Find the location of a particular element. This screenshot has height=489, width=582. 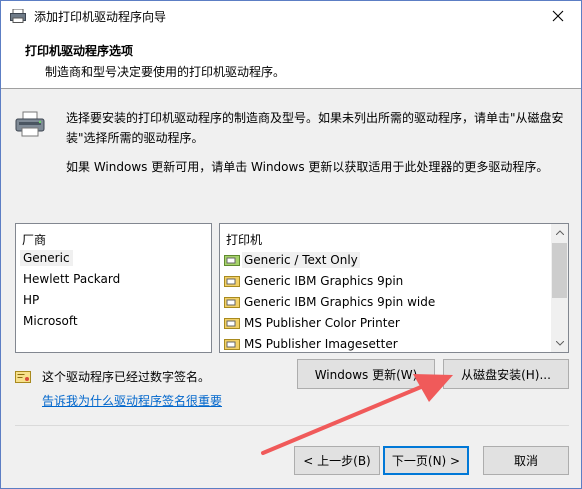

manufacturer-item: Generic is located at coordinates (46, 258).